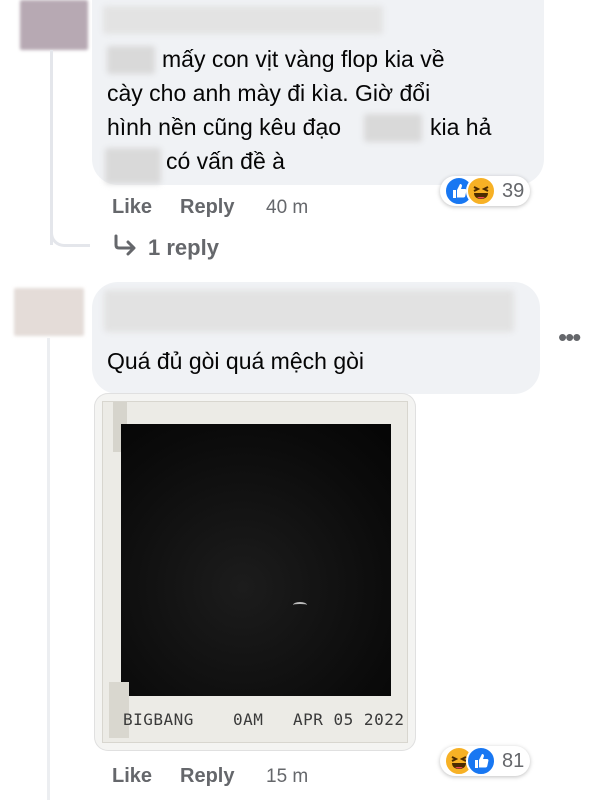  What do you see at coordinates (481, 761) in the screenshot?
I see `like-icon` at bounding box center [481, 761].